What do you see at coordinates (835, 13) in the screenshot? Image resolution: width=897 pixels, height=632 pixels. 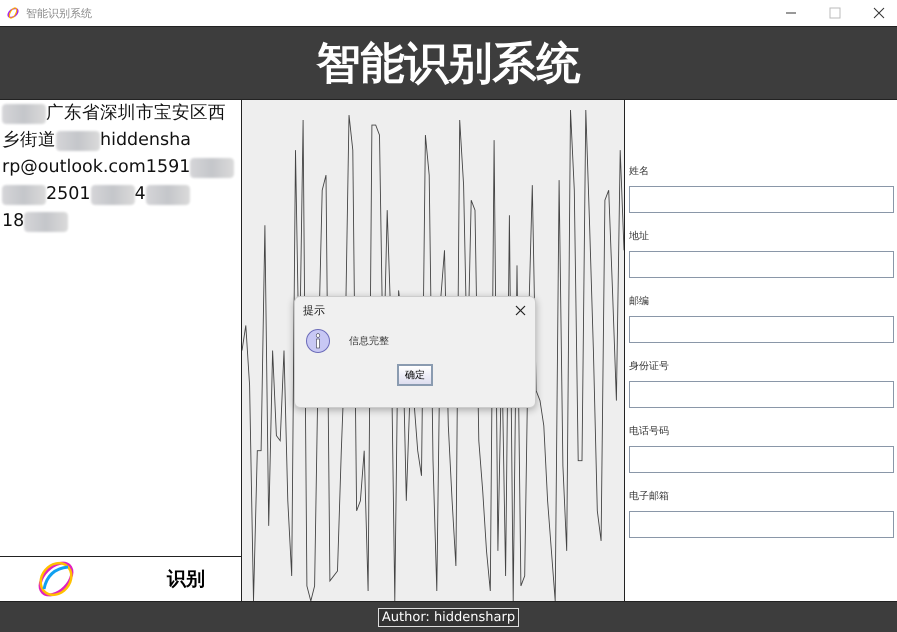 I see `maximize-icon` at bounding box center [835, 13].